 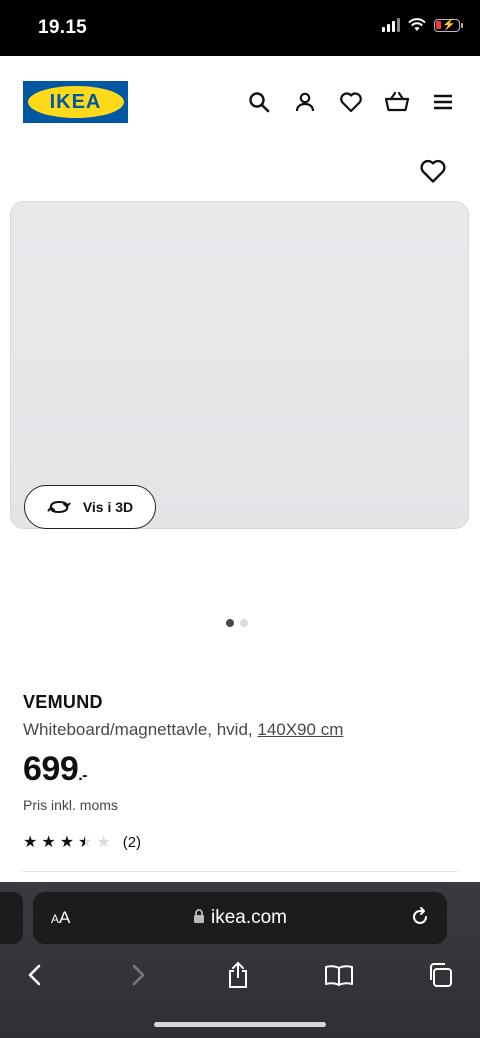 What do you see at coordinates (240, 871) in the screenshot?
I see `divider` at bounding box center [240, 871].